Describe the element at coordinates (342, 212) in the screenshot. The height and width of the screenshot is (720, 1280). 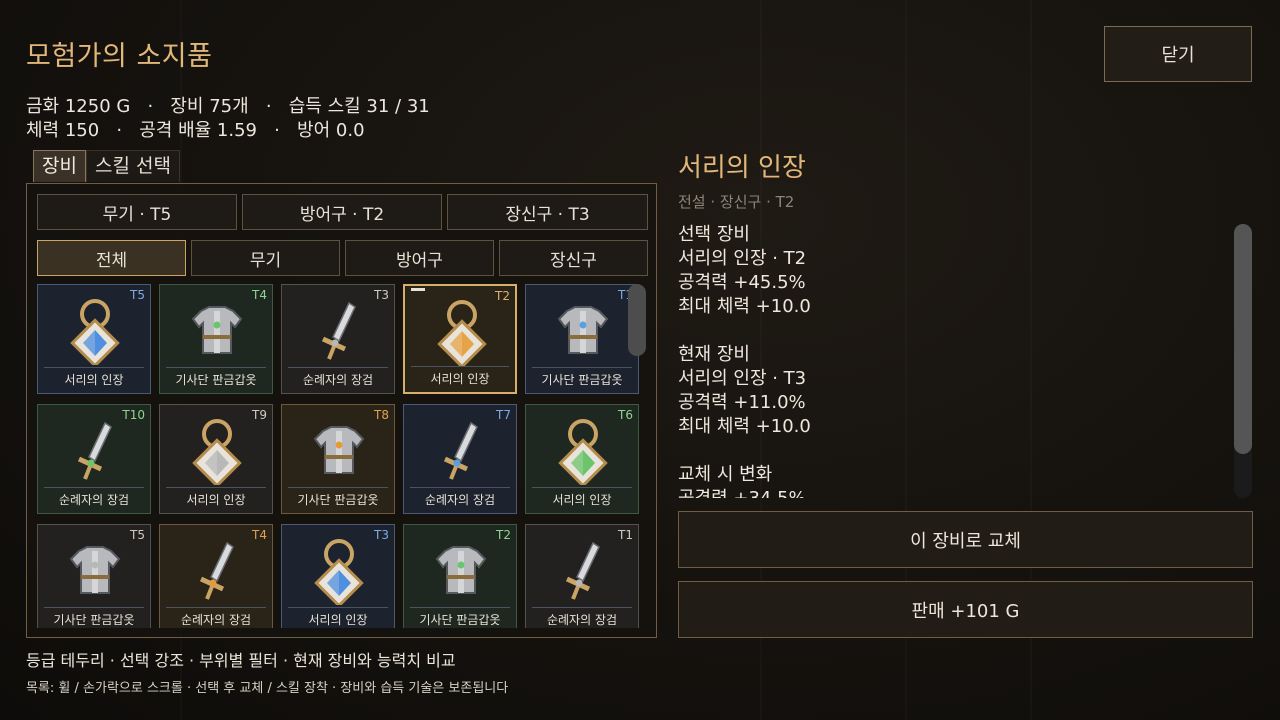
I see `slot-button-armor: 방어구 · T2` at that location.